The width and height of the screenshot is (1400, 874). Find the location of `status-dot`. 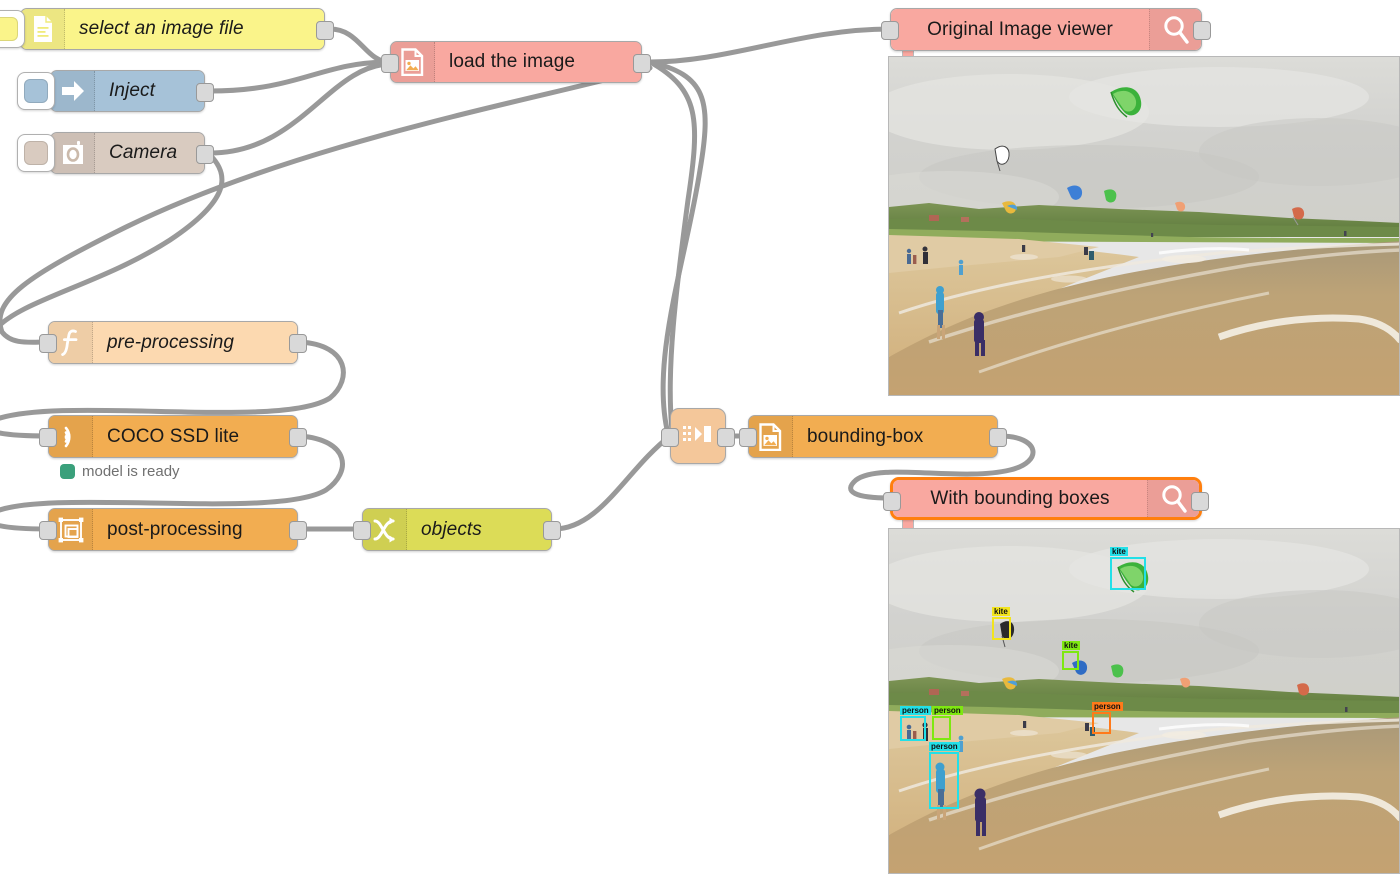

status-dot is located at coordinates (67, 471).